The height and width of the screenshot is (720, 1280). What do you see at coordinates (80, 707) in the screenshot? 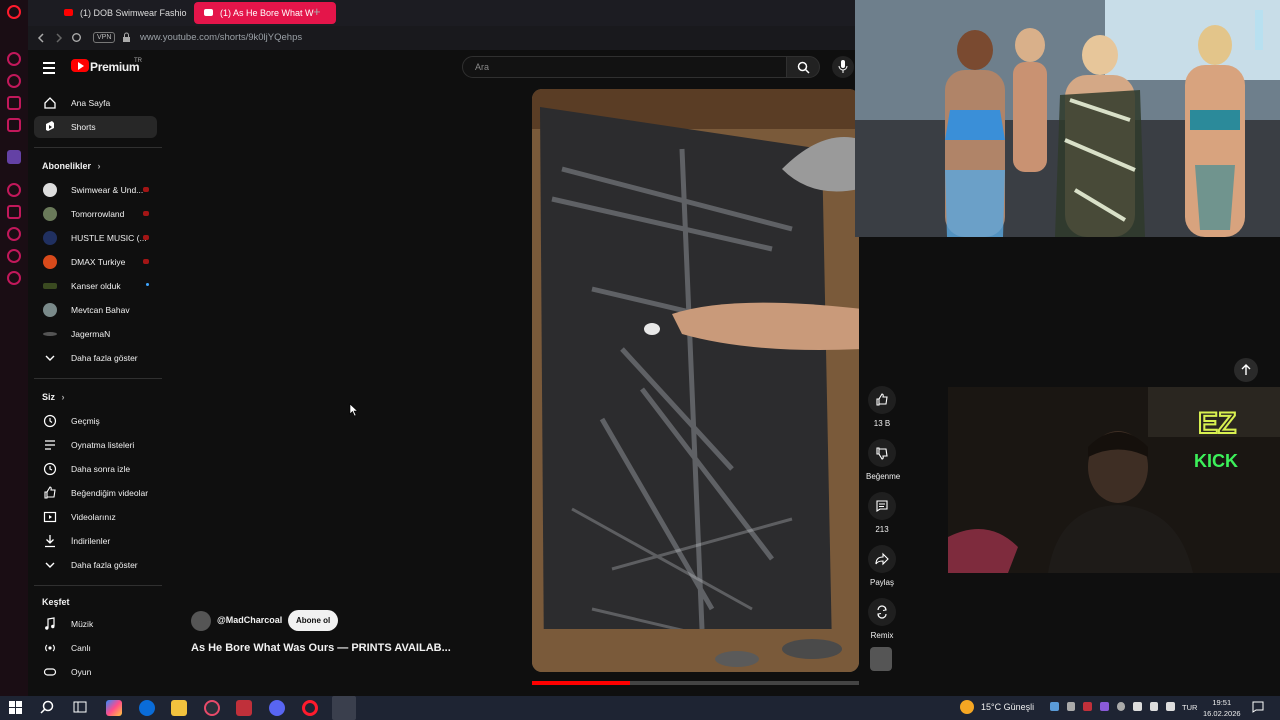
I see `task-view-icon` at bounding box center [80, 707].